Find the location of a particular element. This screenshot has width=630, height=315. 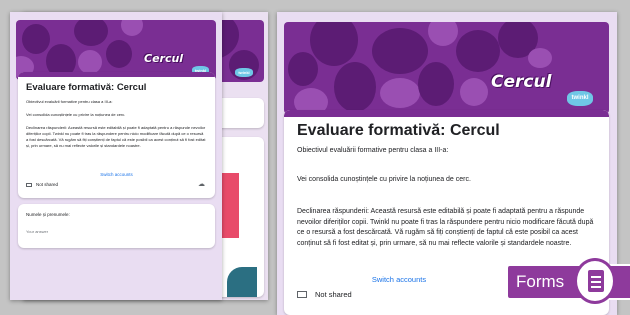

card-image is located at coordinates (242, 282).